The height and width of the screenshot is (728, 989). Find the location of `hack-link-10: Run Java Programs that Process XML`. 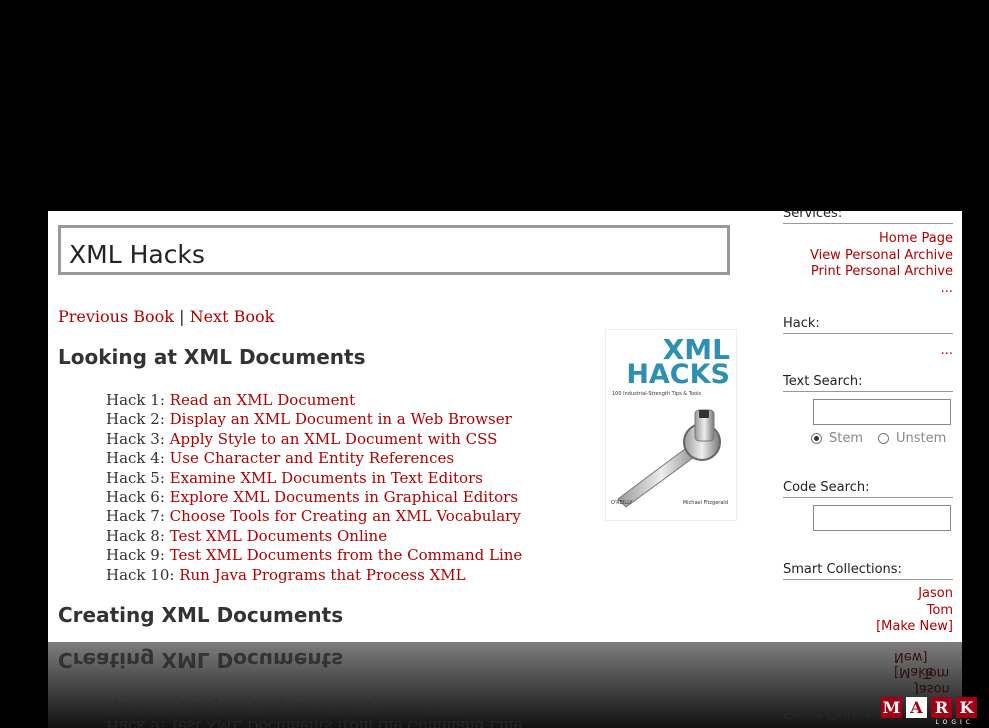

hack-link-10: Run Java Programs that Process XML is located at coordinates (322, 575).